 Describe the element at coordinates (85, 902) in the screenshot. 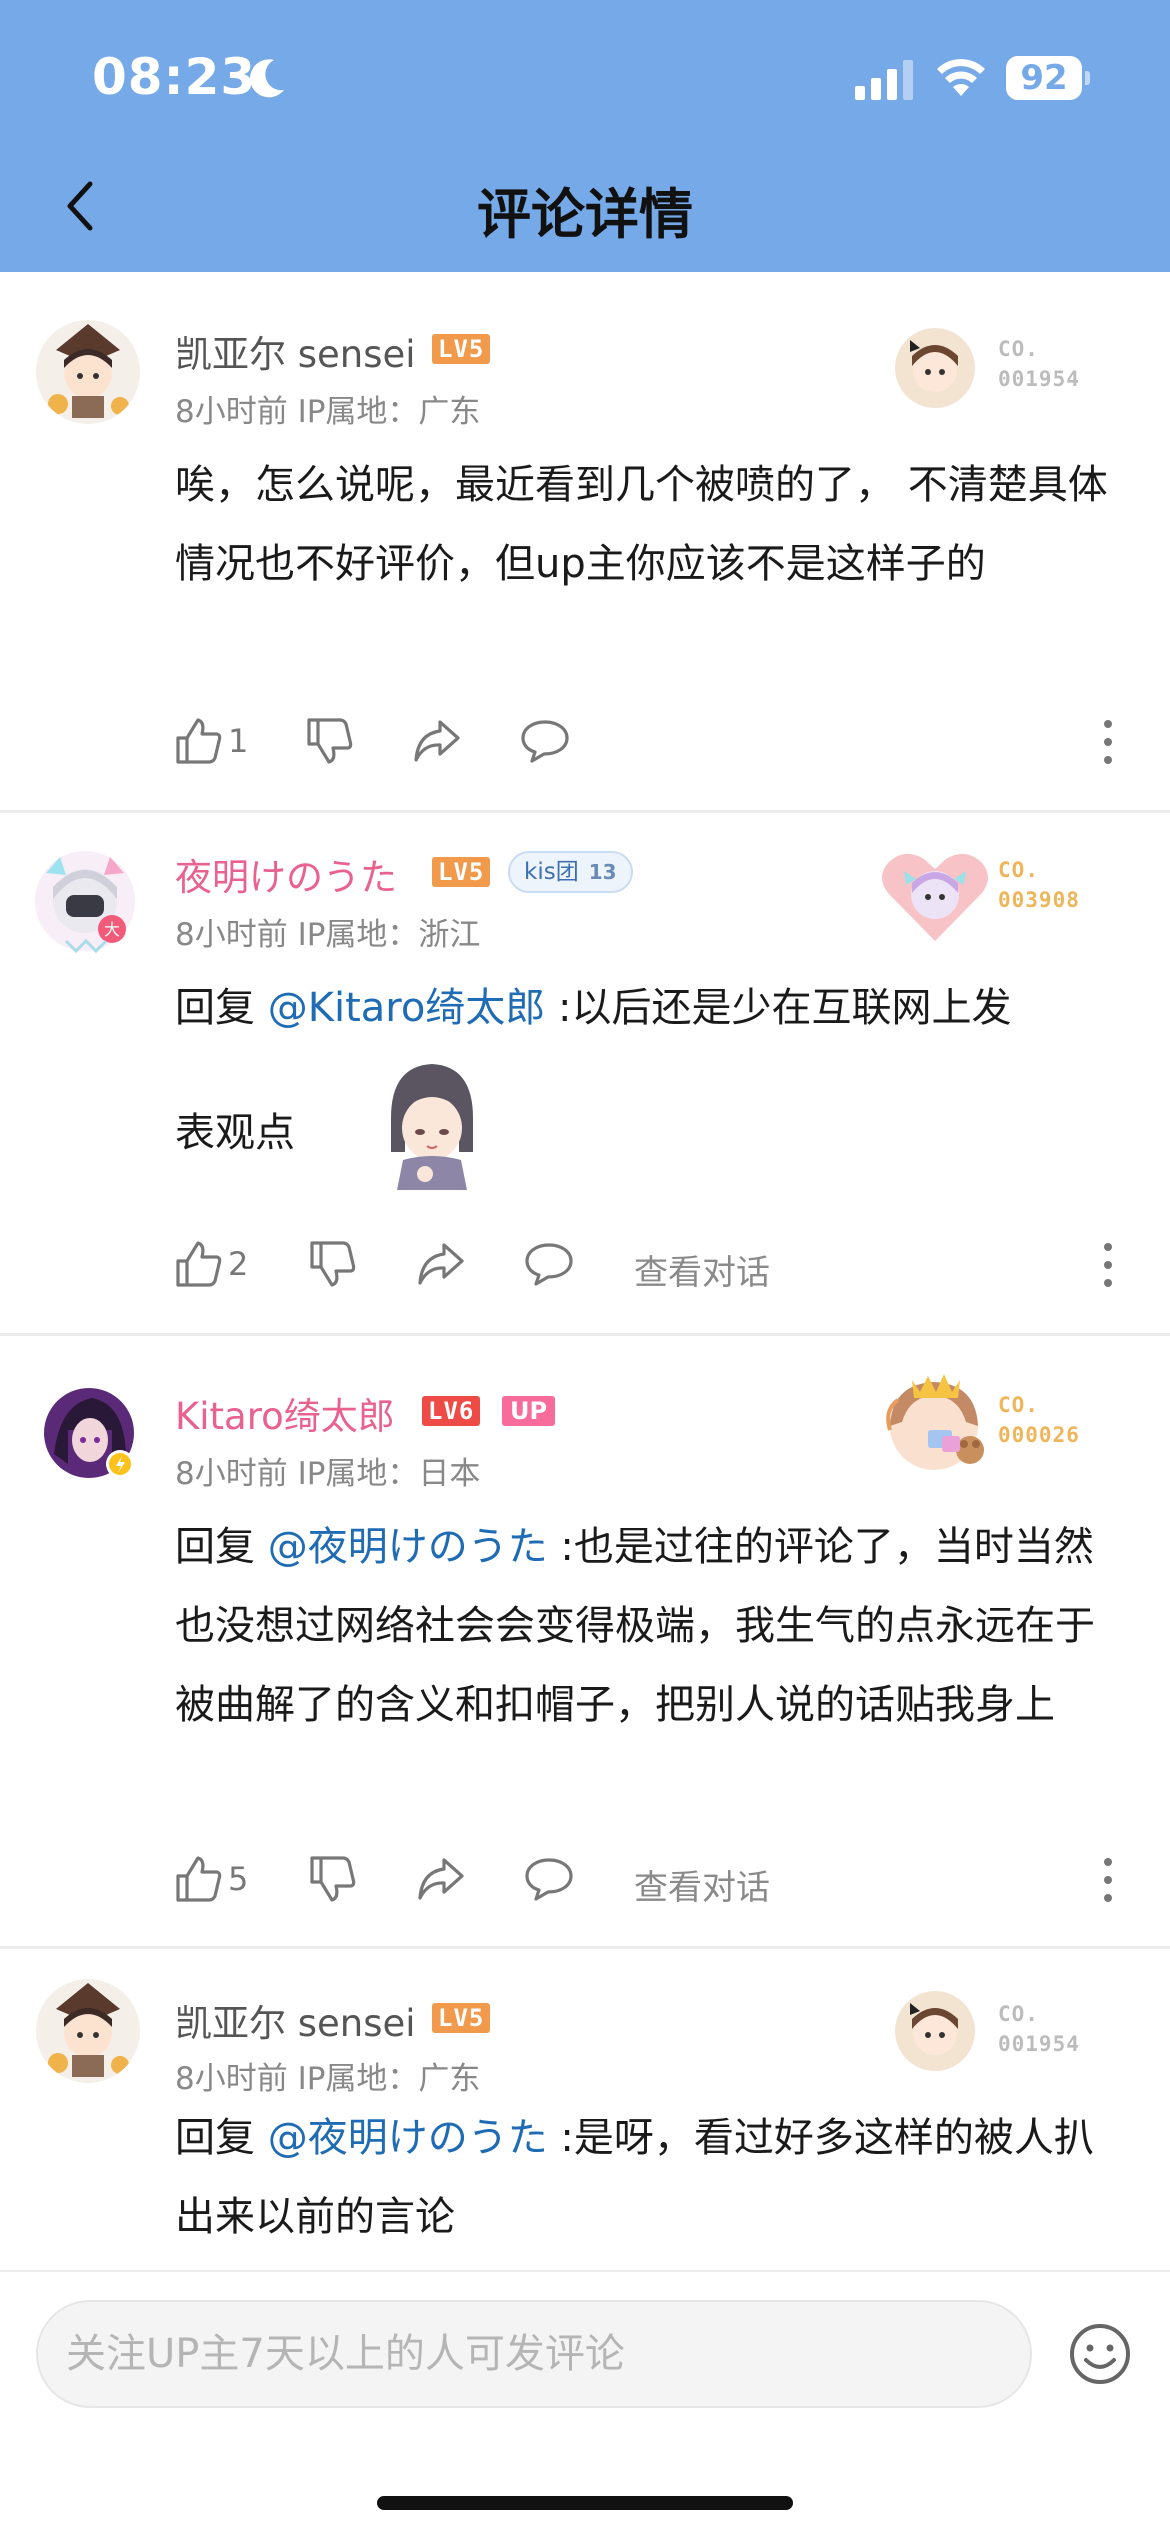

I see `user-avatar: 大` at that location.